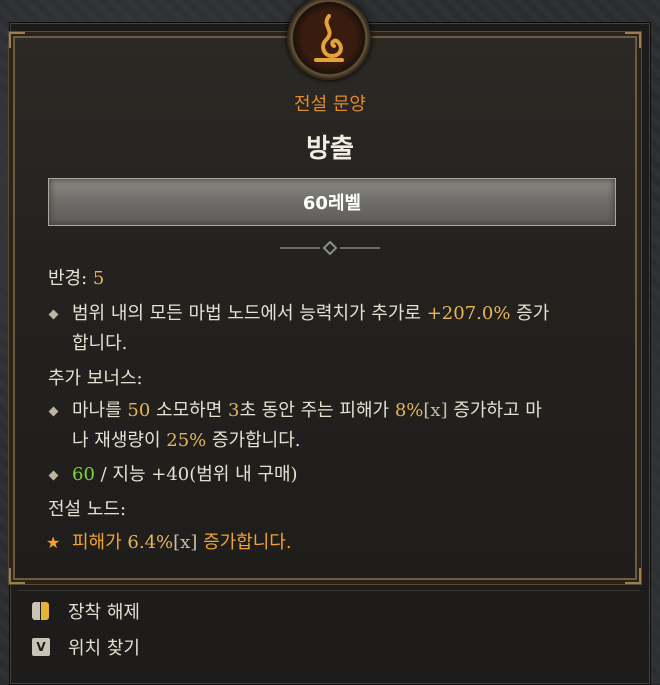 The image size is (660, 685). Describe the element at coordinates (53, 542) in the screenshot. I see `star-icon: ★` at that location.